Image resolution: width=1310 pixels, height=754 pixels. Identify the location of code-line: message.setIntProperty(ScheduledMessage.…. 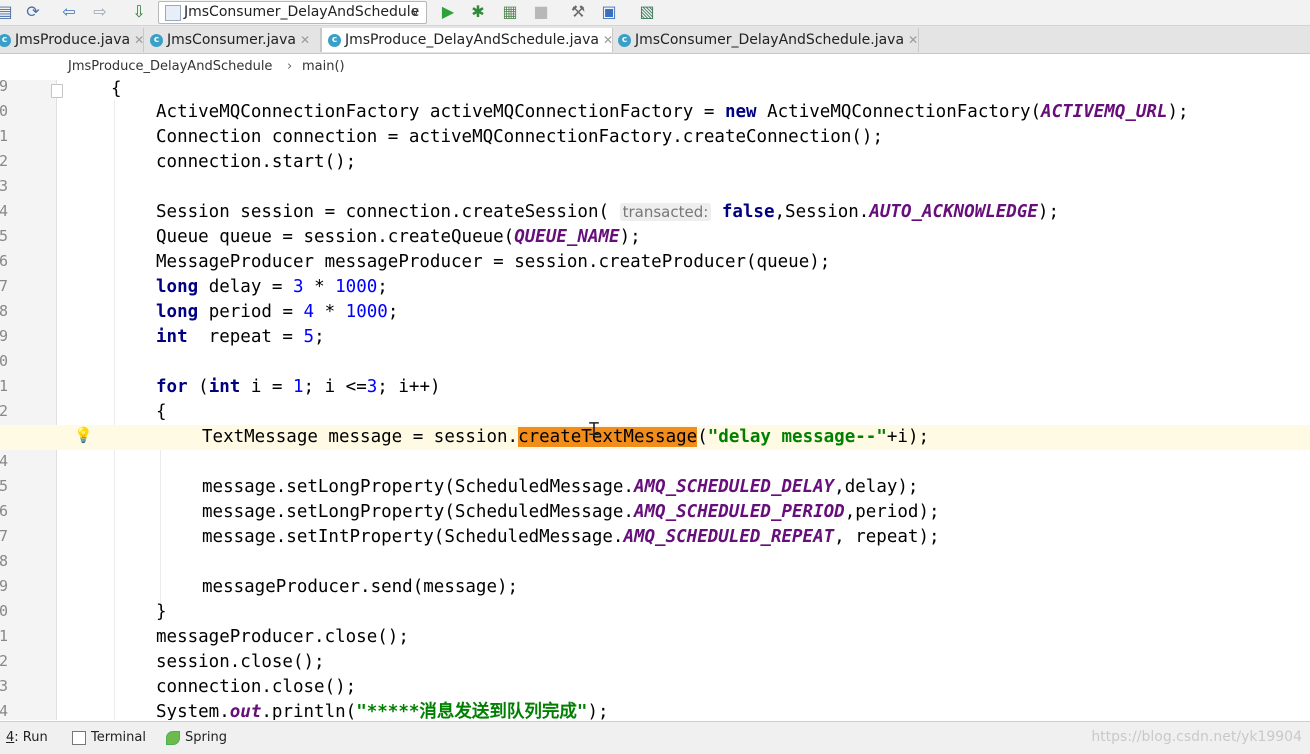
(571, 537).